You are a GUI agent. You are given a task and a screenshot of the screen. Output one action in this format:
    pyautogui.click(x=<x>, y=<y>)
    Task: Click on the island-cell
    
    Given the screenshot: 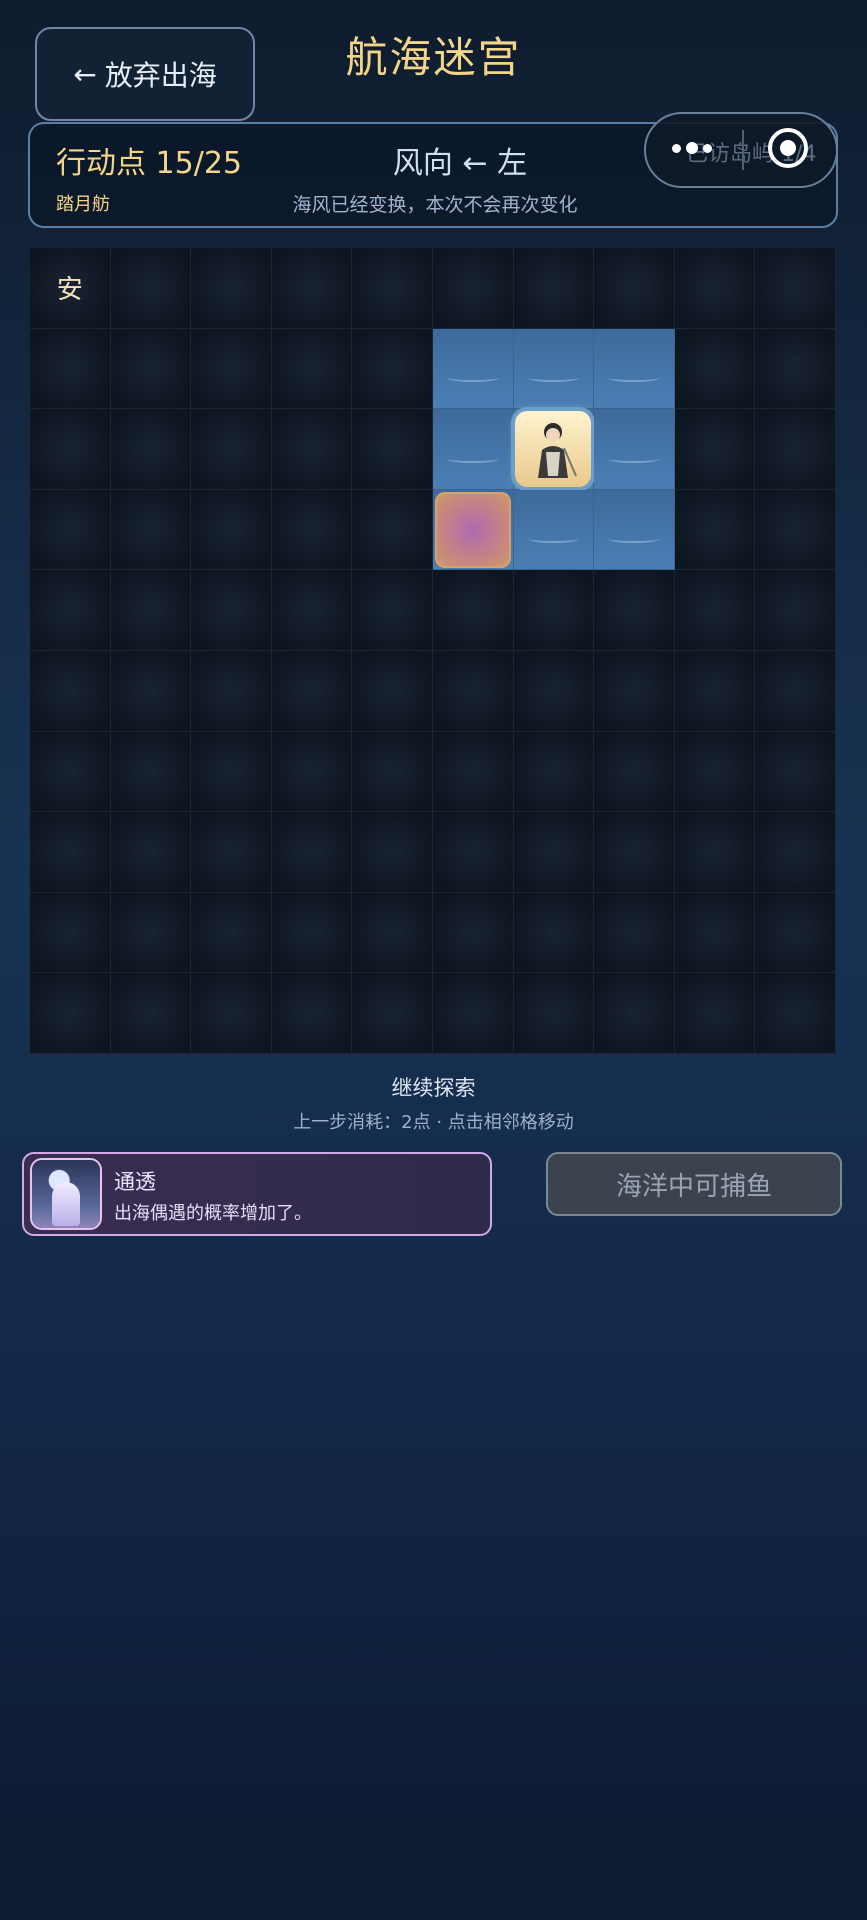 What is the action you would take?
    pyautogui.click(x=473, y=530)
    